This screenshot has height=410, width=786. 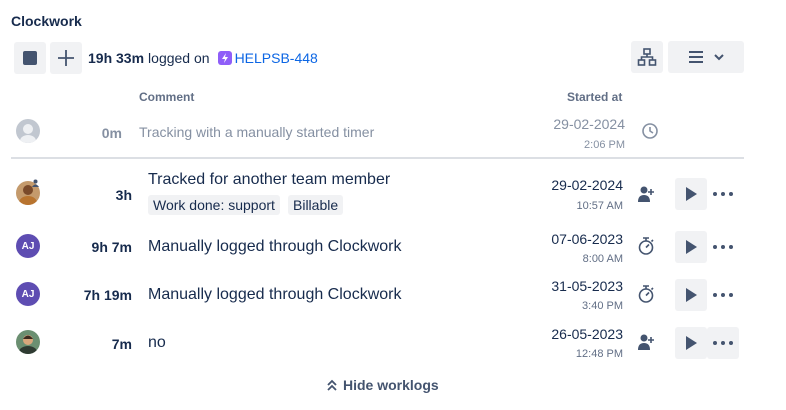 What do you see at coordinates (587, 334) in the screenshot?
I see `worklog-date: 26-05-2023` at bounding box center [587, 334].